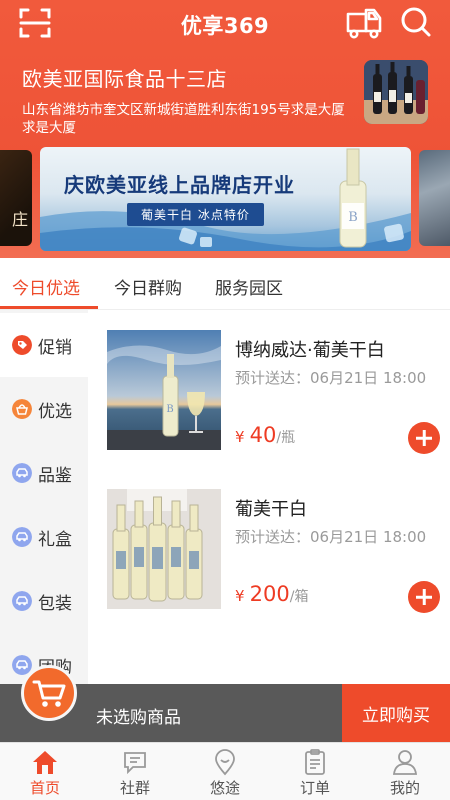  I want to click on nav-community: 社群, so click(135, 771).